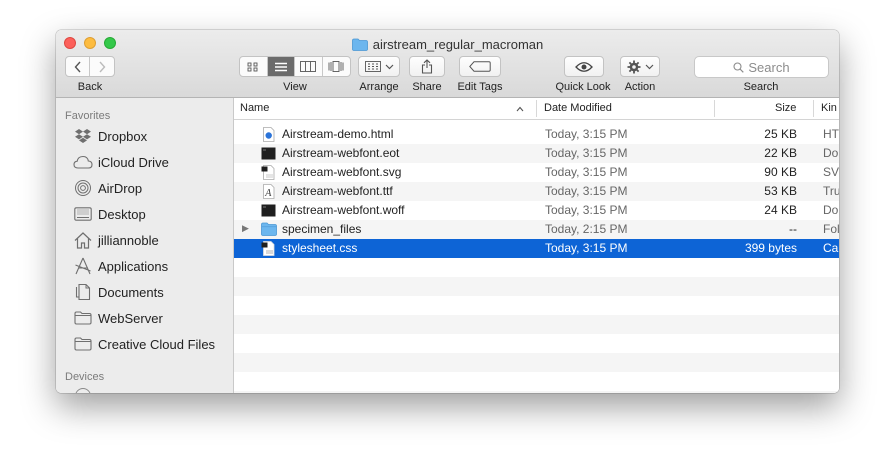 Image resolution: width=895 pixels, height=473 pixels. I want to click on sidebar-item-applications: Applications, so click(120, 266).